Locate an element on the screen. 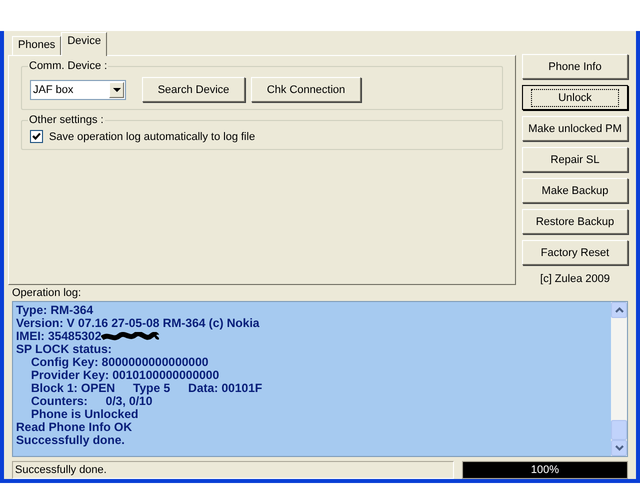  status-text: Successfully done. is located at coordinates (233, 470).